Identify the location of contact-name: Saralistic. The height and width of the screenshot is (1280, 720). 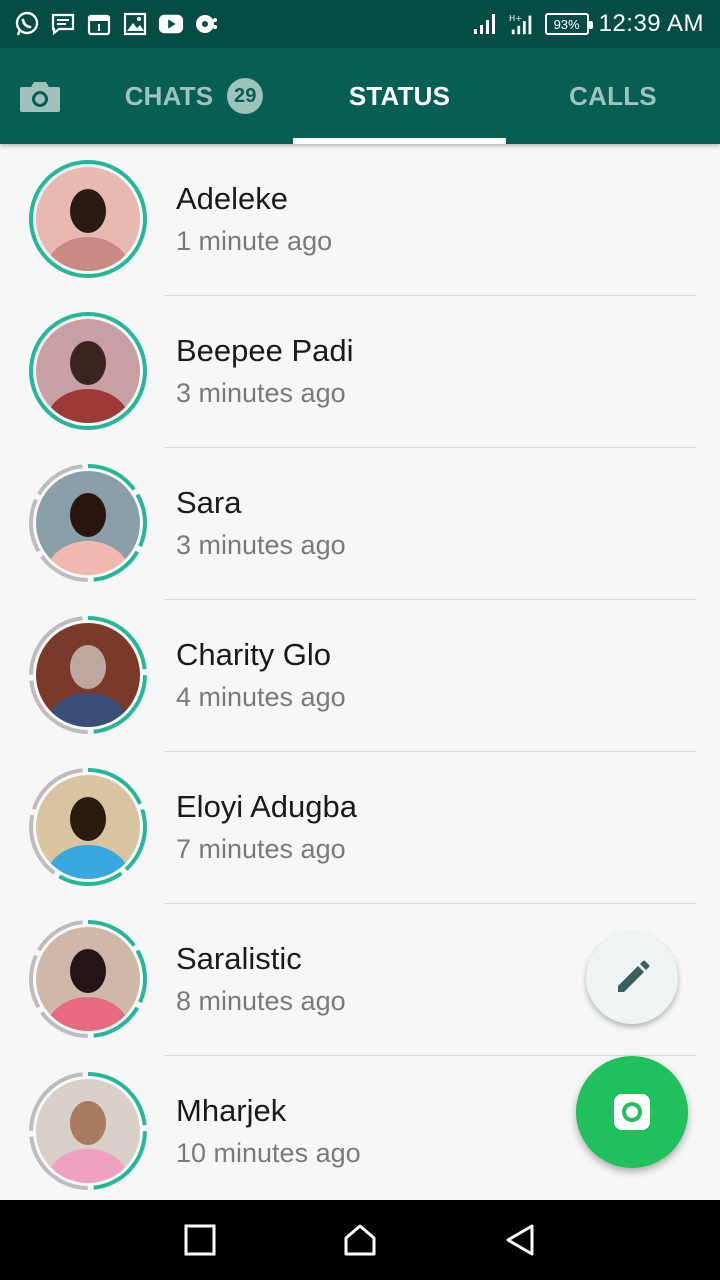
(239, 958).